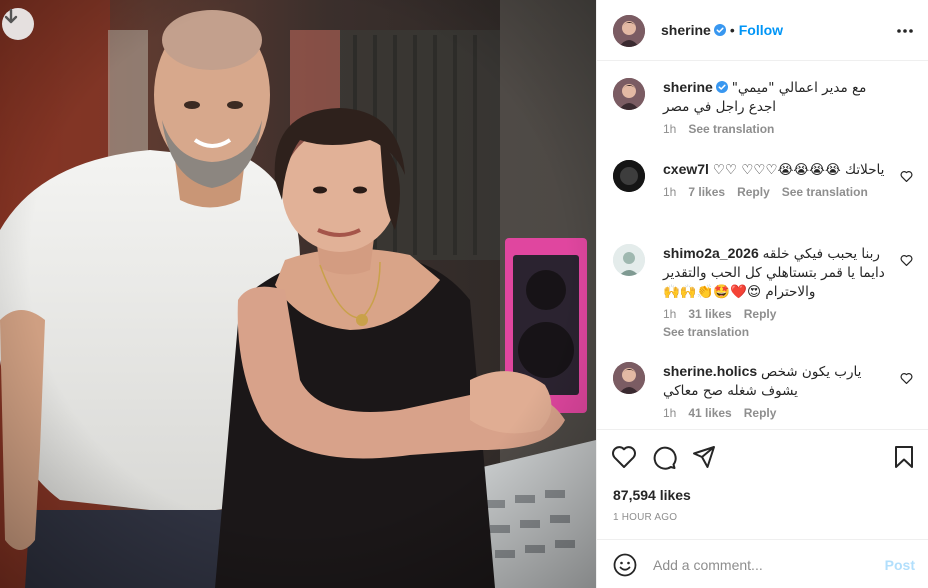  I want to click on more-options-icon, so click(905, 30).